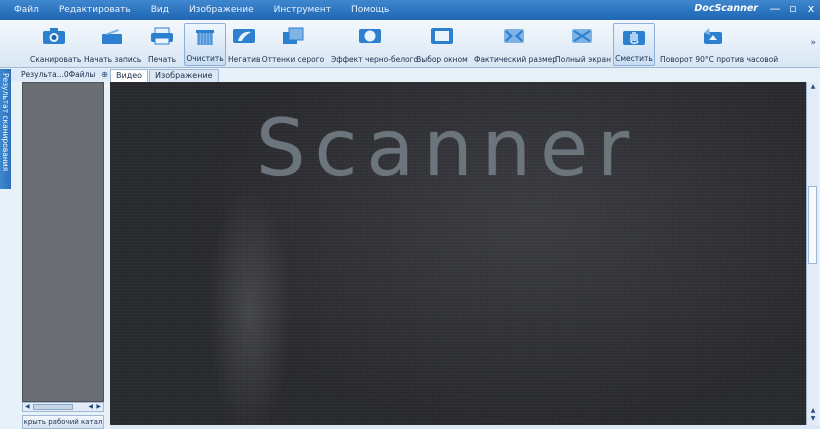  What do you see at coordinates (160, 10) in the screenshot?
I see `menu-view: Вид` at bounding box center [160, 10].